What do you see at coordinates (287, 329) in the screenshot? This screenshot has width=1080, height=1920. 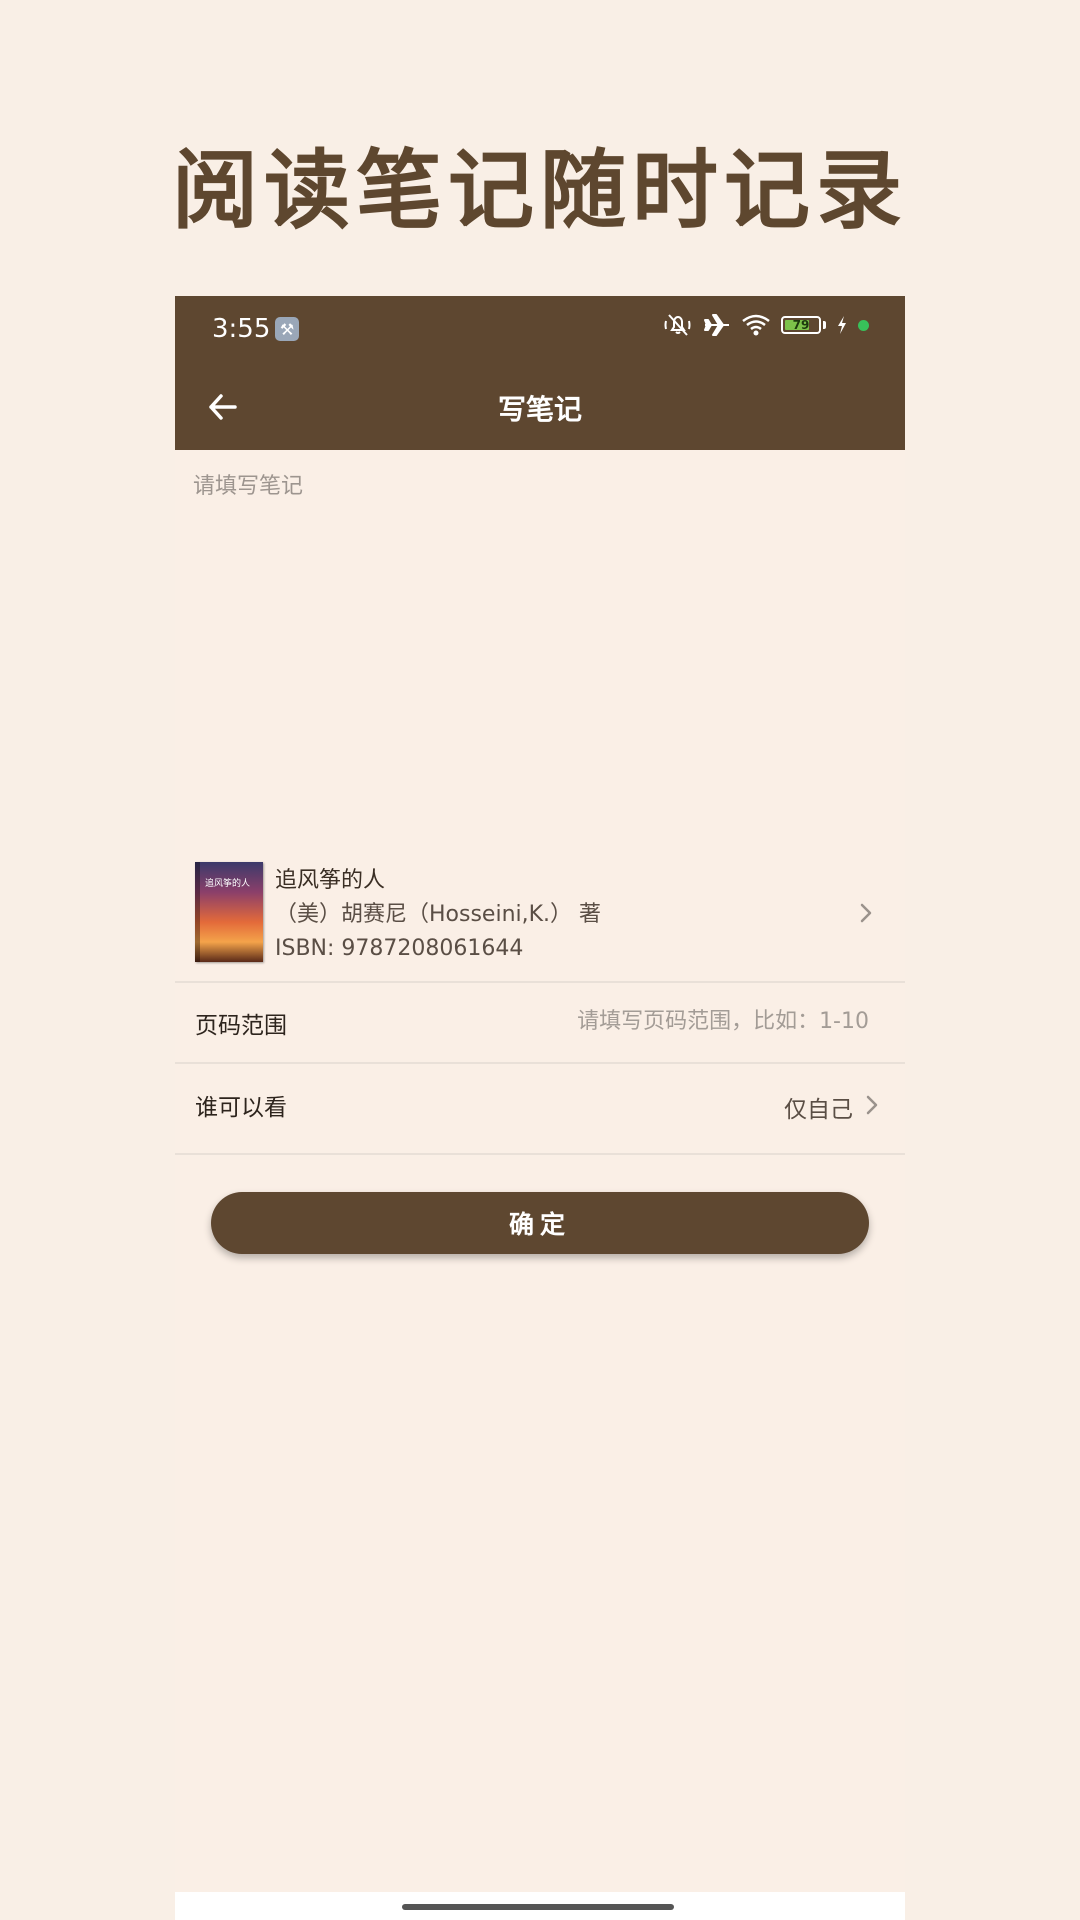 I see `wrench-icon: ⚒` at bounding box center [287, 329].